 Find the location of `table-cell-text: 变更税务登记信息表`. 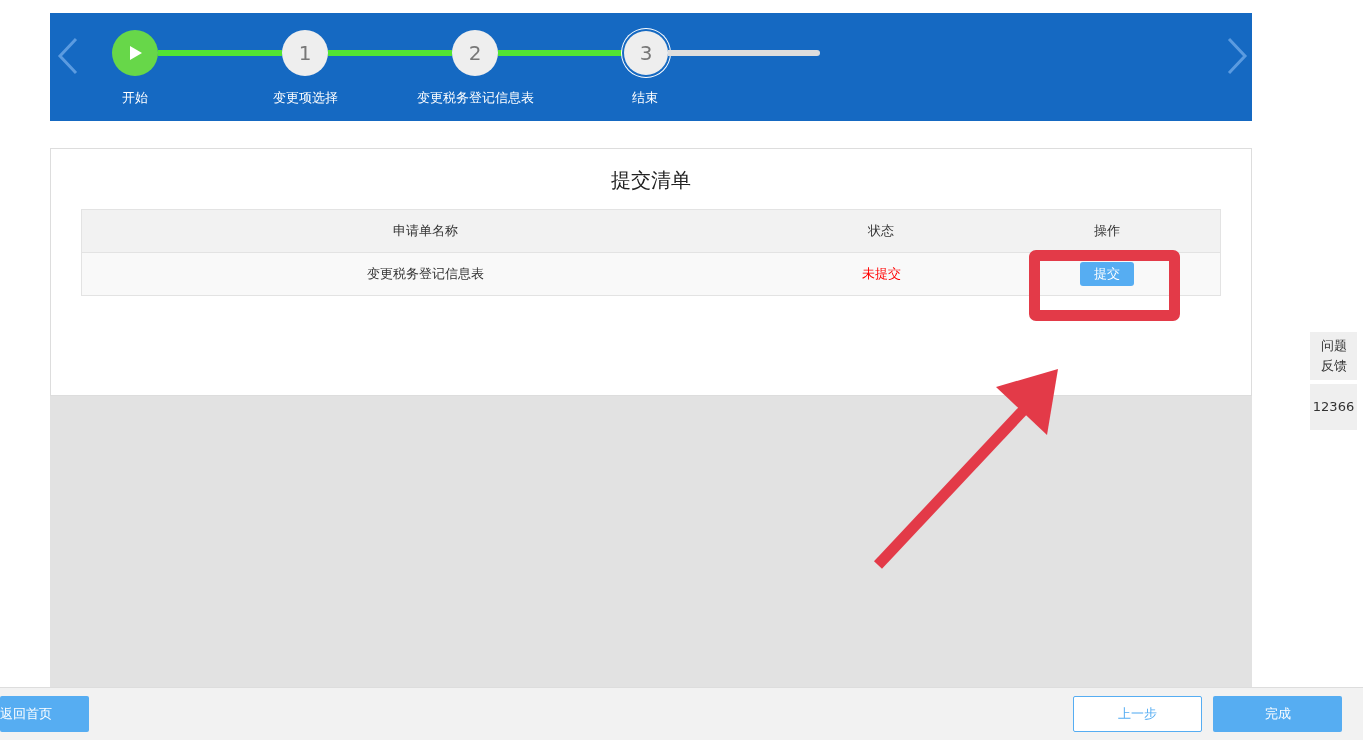

table-cell-text: 变更税务登记信息表 is located at coordinates (425, 274).